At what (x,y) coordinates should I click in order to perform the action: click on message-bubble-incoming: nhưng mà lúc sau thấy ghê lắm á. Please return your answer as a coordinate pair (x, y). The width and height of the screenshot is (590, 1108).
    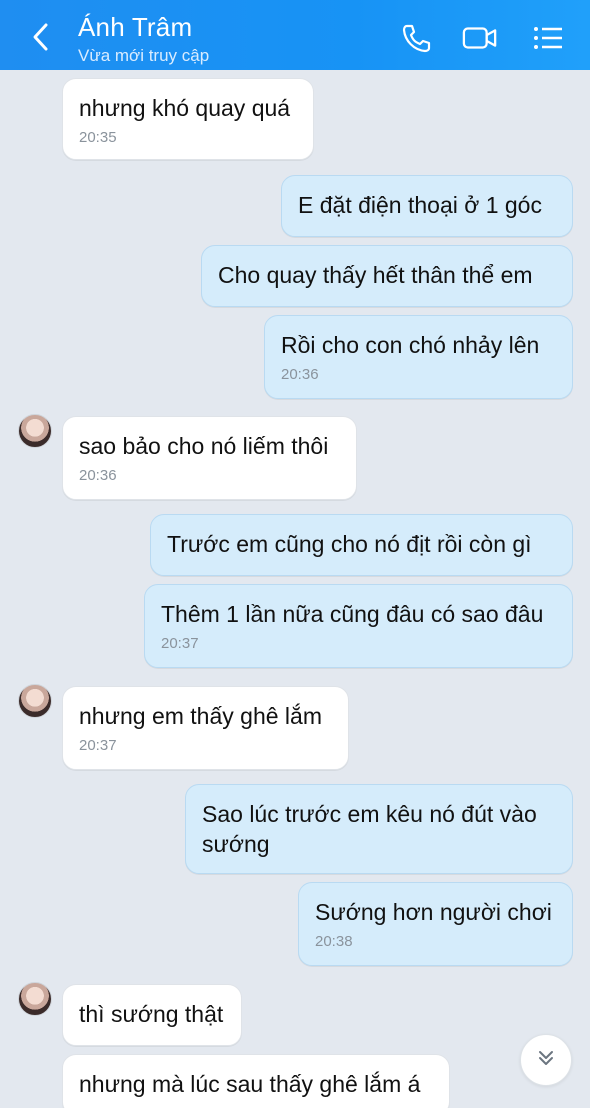
    Looking at the image, I should click on (256, 1081).